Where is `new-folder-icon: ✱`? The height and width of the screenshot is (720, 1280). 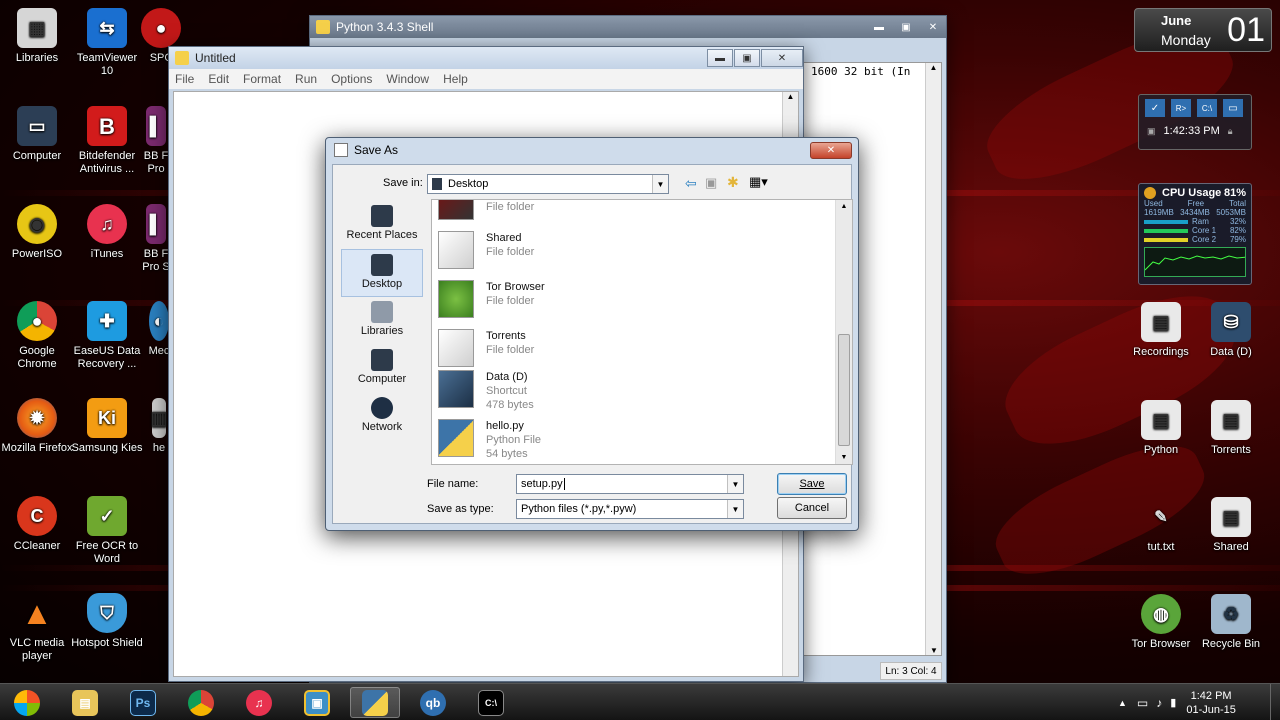 new-folder-icon: ✱ is located at coordinates (733, 182).